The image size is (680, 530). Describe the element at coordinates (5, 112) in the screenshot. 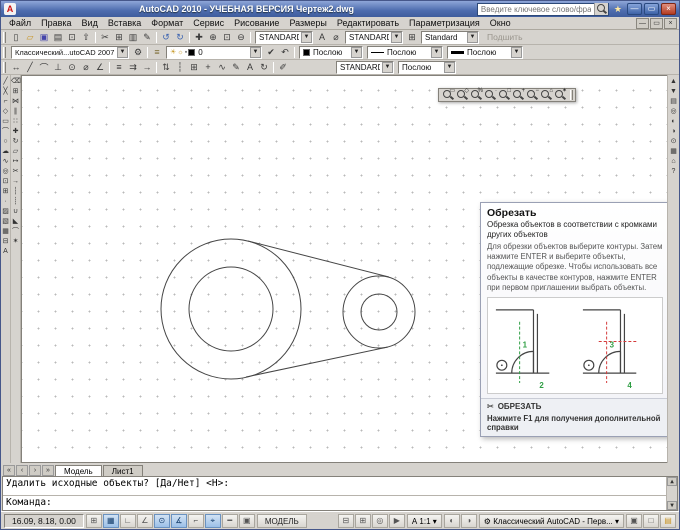

I see `polygon-button: ◇` at that location.